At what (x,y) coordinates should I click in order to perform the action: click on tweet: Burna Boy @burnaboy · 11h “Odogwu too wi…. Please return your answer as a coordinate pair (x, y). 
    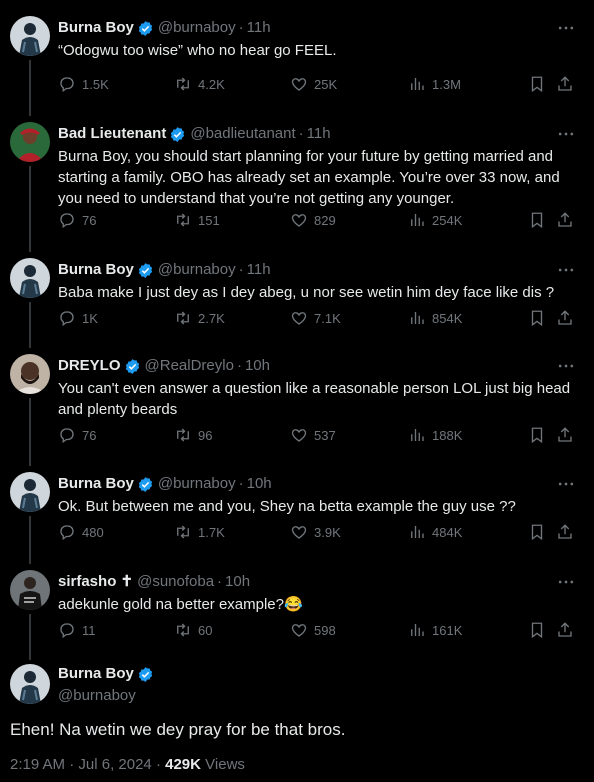
    Looking at the image, I should click on (297, 53).